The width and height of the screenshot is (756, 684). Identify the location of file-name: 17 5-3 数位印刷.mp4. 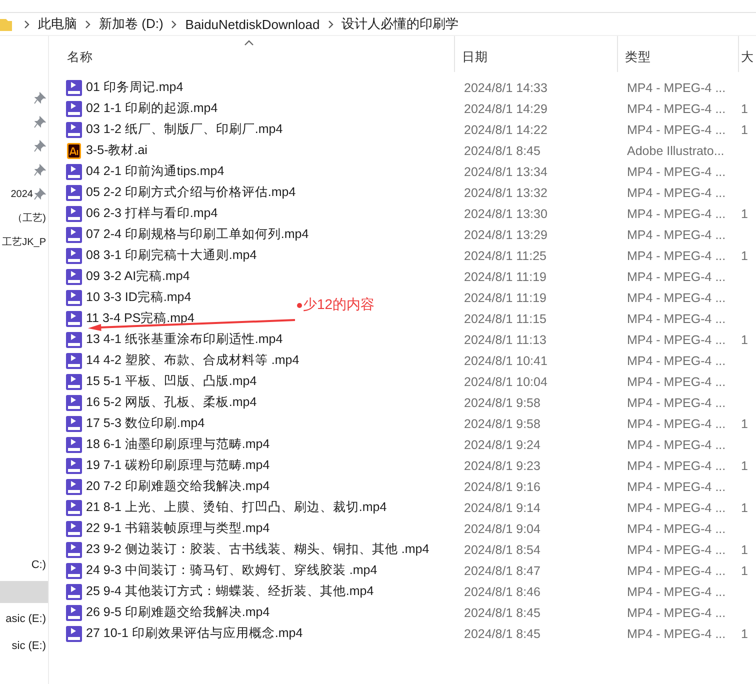
(145, 423).